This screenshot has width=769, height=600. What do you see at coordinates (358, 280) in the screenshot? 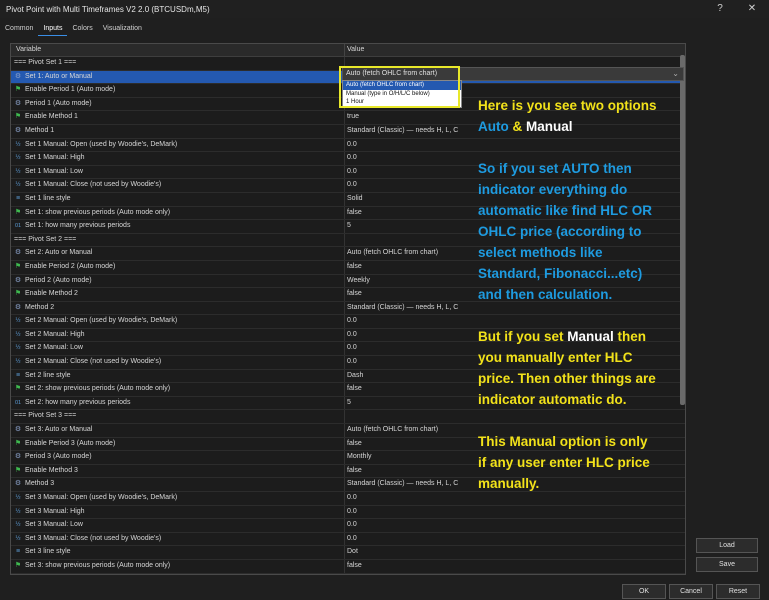
I see `variable-value: Weekly` at bounding box center [358, 280].